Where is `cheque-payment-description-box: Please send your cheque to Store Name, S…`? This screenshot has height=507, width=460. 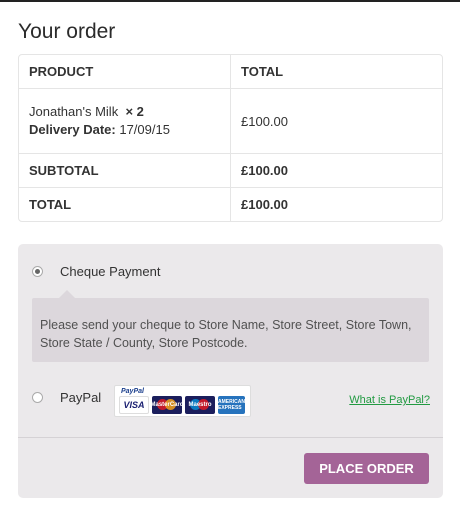 cheque-payment-description-box: Please send your cheque to Store Name, S… is located at coordinates (230, 326).